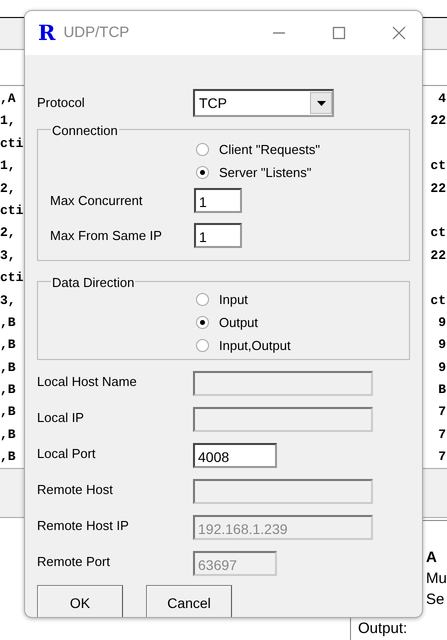  What do you see at coordinates (67, 454) in the screenshot?
I see `field-label: Local Port` at bounding box center [67, 454].